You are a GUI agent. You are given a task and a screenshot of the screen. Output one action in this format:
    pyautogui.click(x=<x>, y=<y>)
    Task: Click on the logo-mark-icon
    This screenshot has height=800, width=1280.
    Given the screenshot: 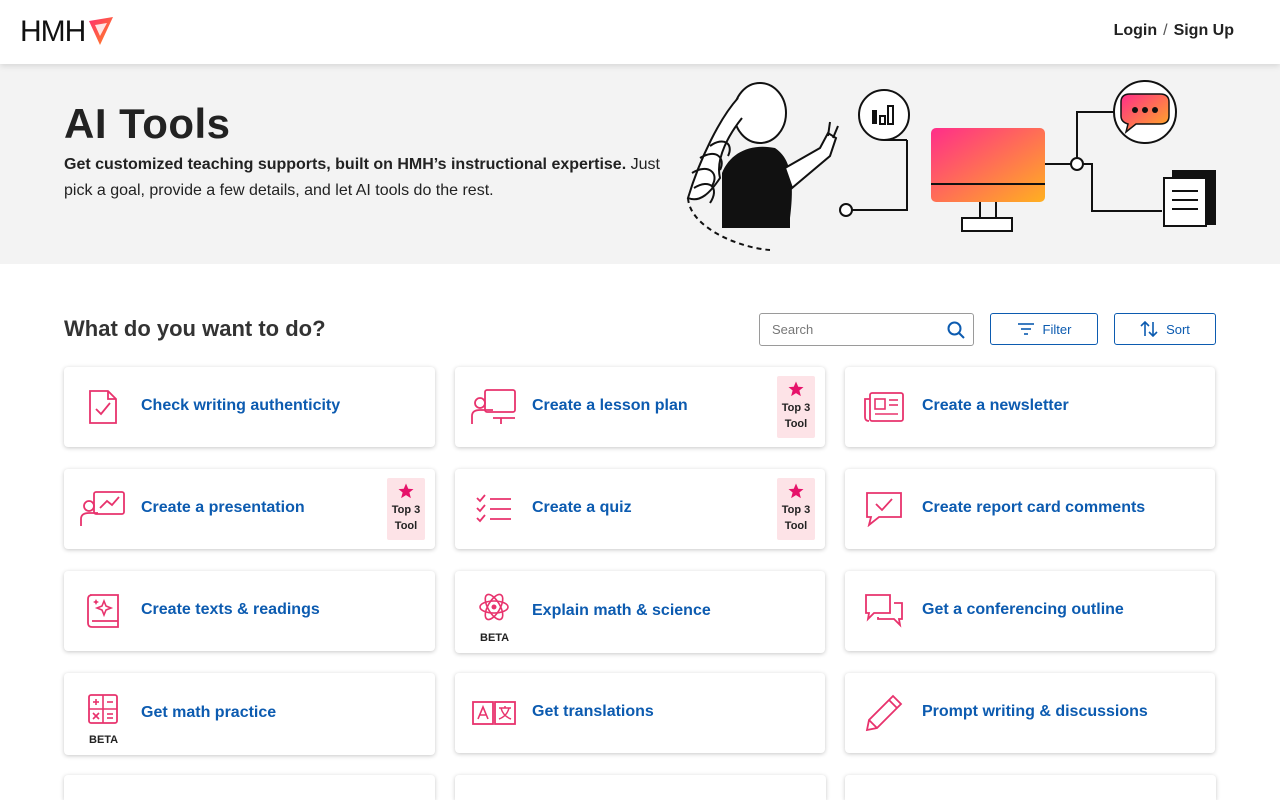 What is the action you would take?
    pyautogui.click(x=101, y=31)
    